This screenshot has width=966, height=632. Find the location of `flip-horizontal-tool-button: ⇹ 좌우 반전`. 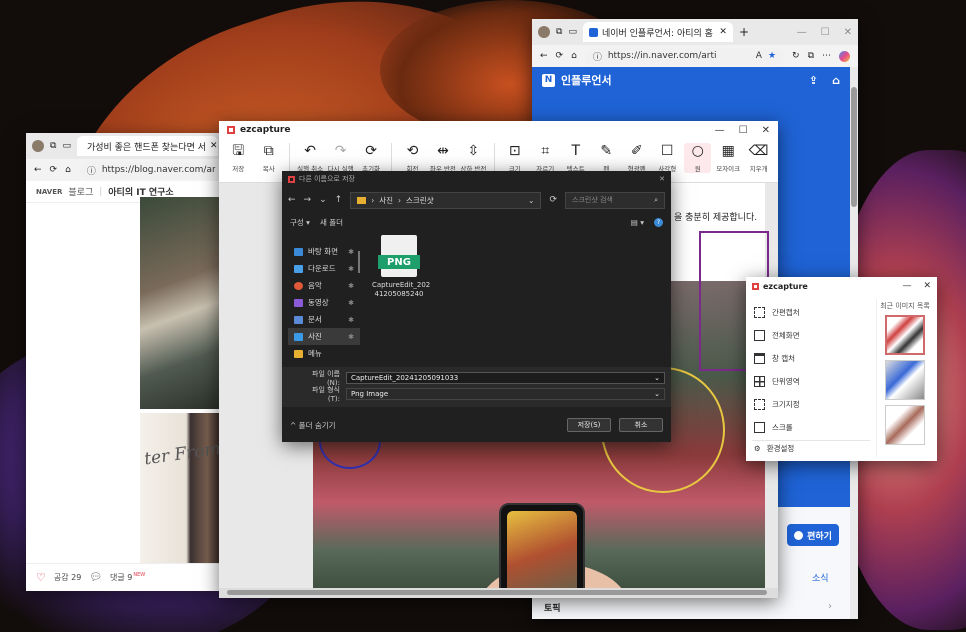

flip-horizontal-tool-button: ⇹ 좌우 반전 is located at coordinates (443, 158).